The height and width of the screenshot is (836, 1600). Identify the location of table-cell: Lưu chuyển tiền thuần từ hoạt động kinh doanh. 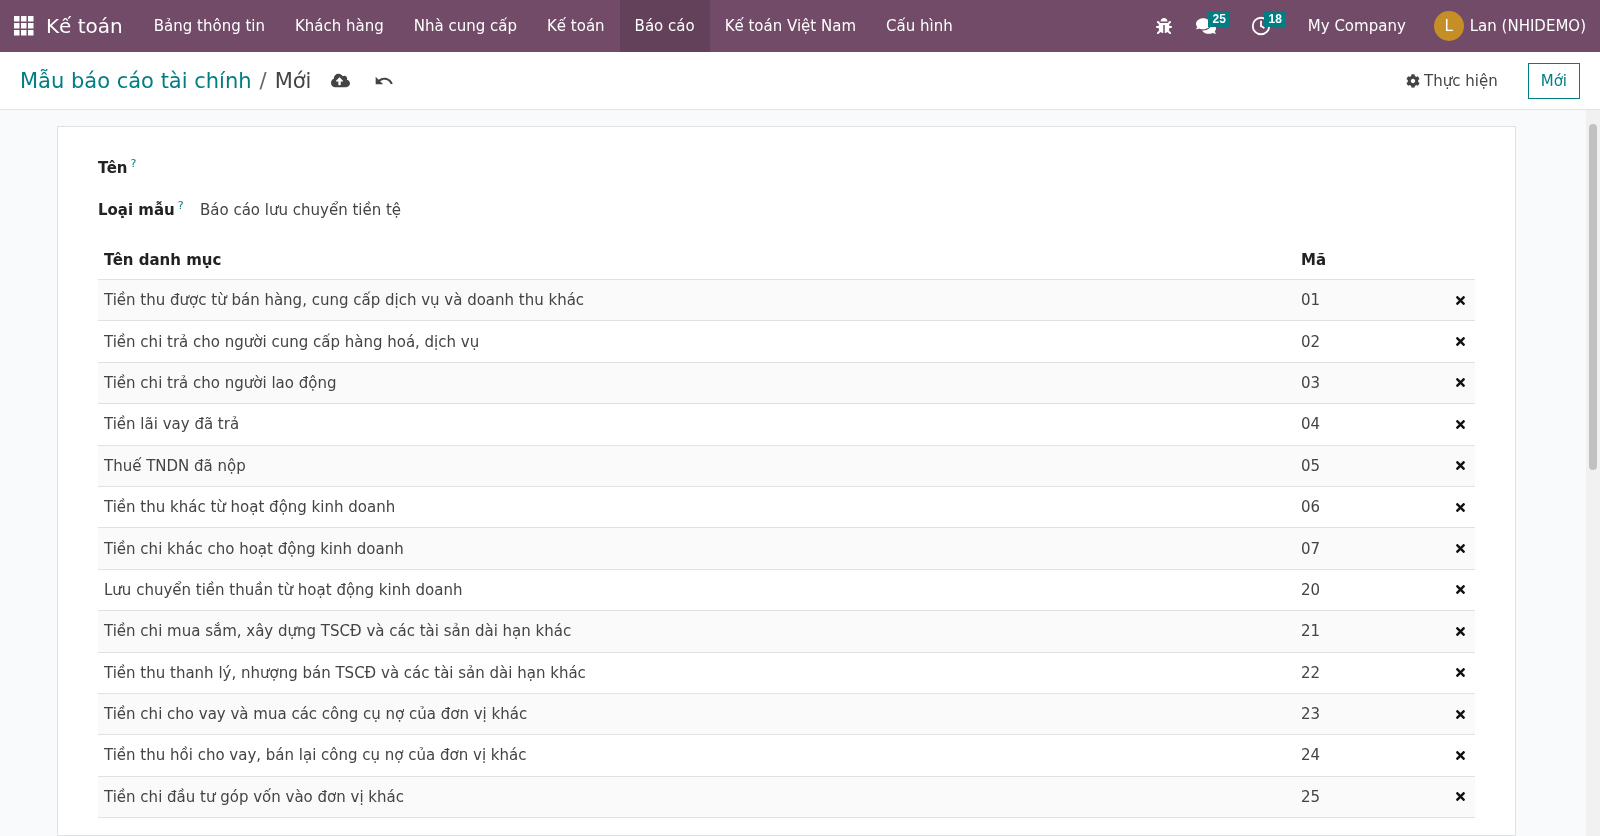
(696, 590).